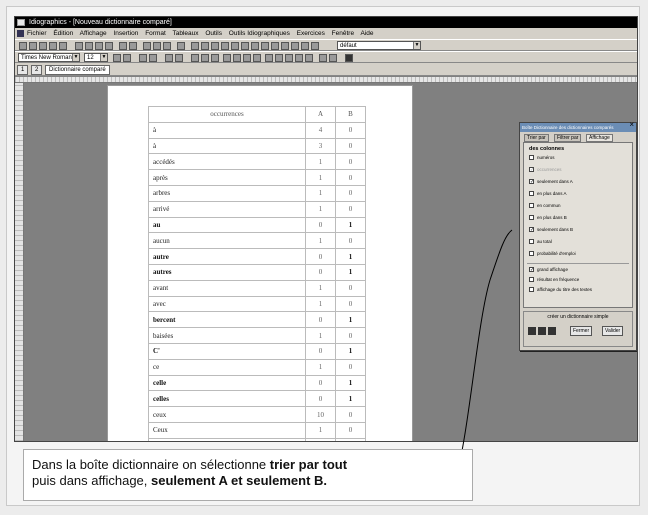  What do you see at coordinates (127, 58) in the screenshot?
I see `tool-icon-b` at bounding box center [127, 58].